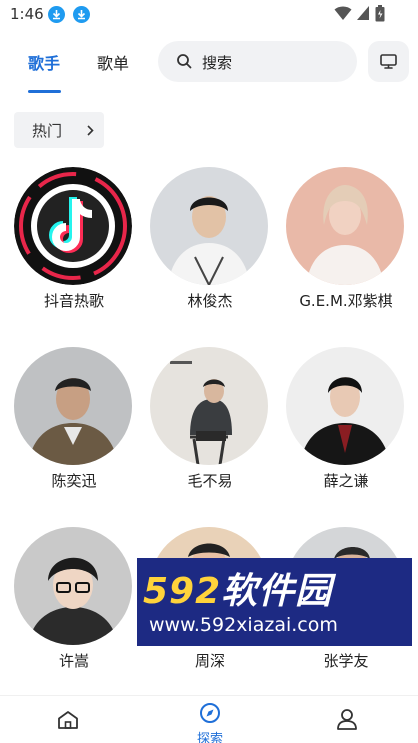 Image resolution: width=418 pixels, height=743 pixels. I want to click on cast-screen-button, so click(388, 61).